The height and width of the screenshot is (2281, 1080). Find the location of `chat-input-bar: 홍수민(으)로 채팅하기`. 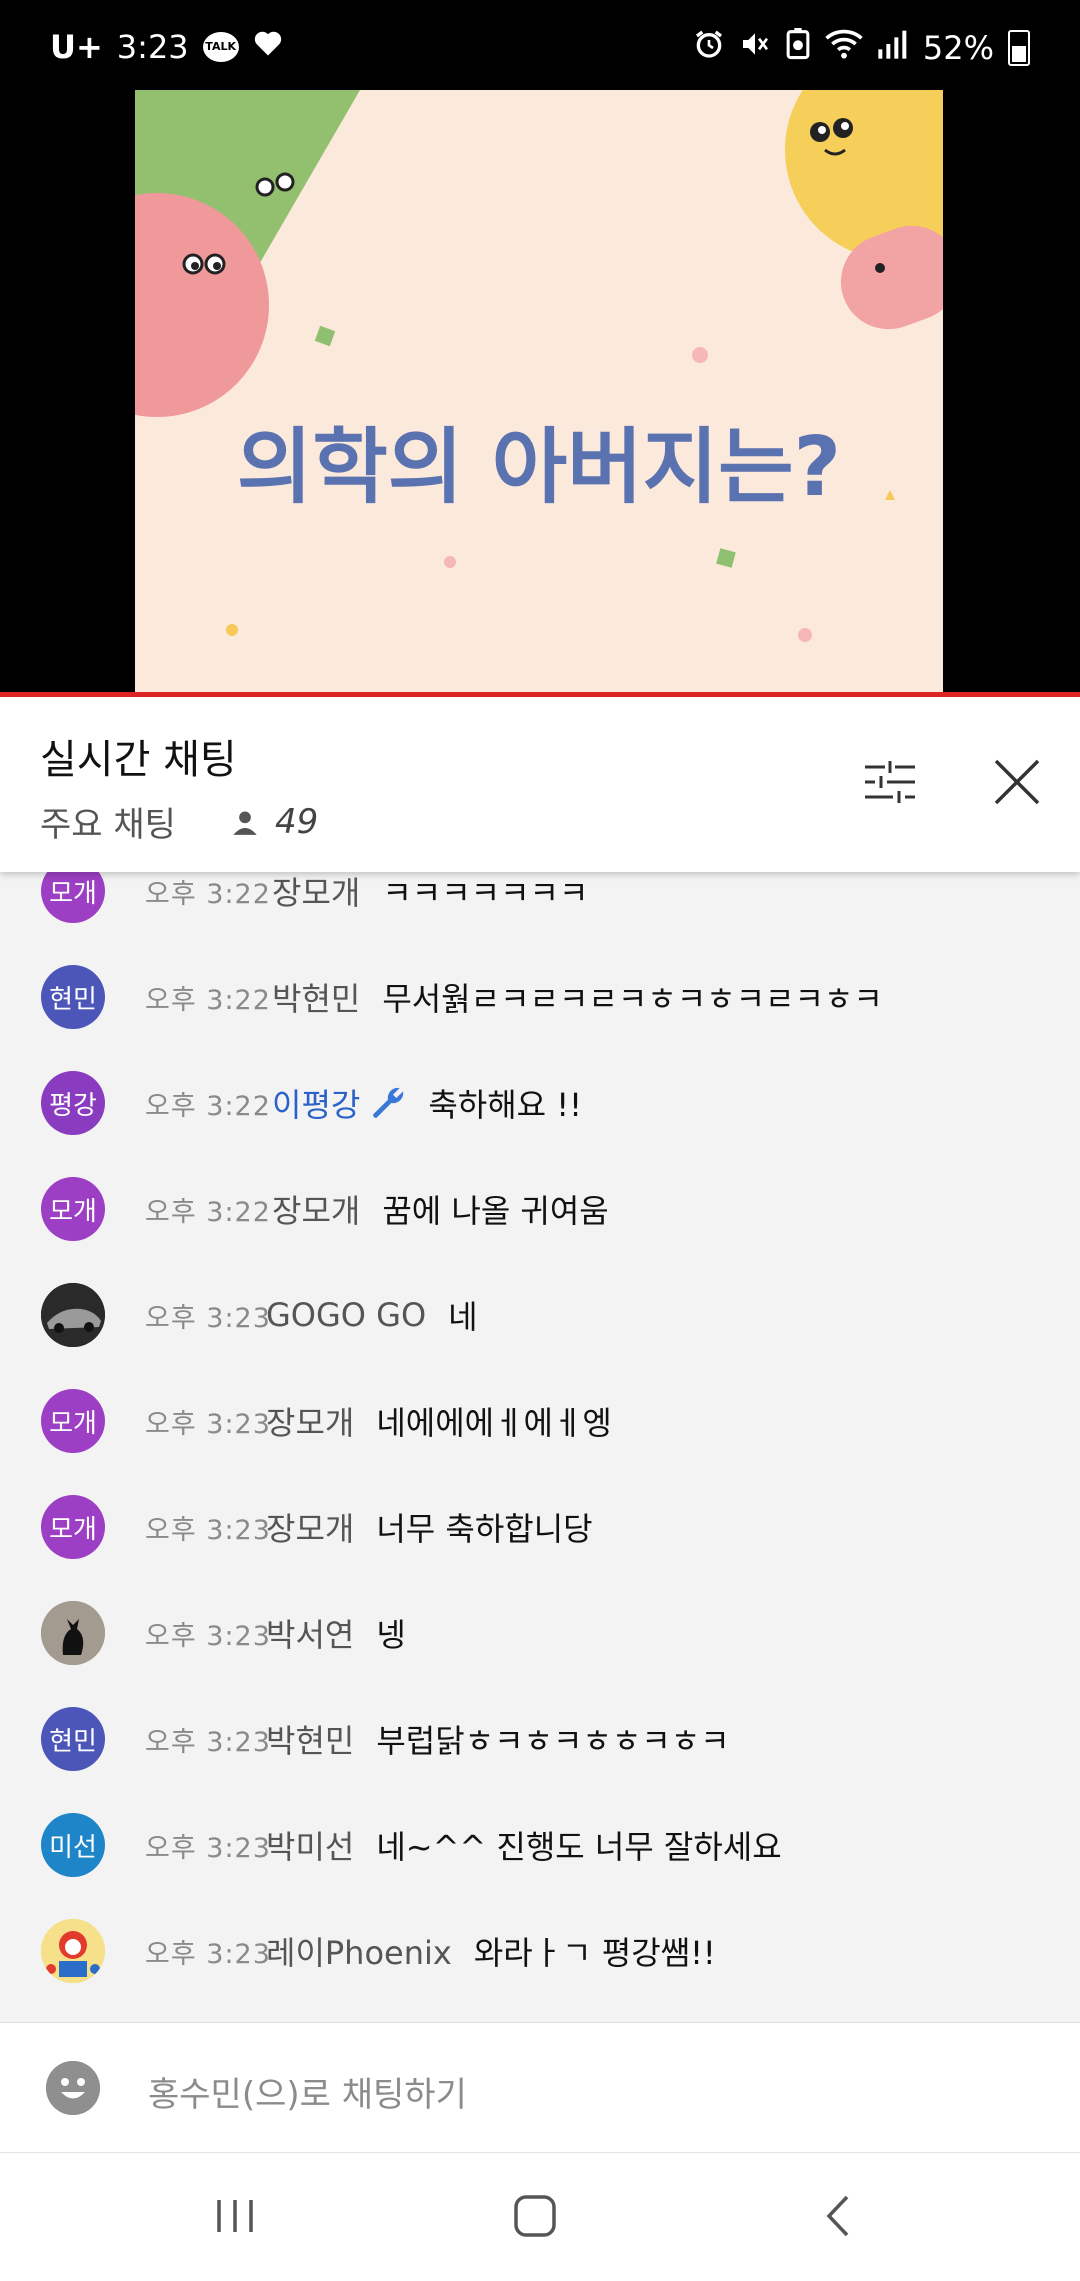

chat-input-bar: 홍수민(으)로 채팅하기 is located at coordinates (540, 2087).